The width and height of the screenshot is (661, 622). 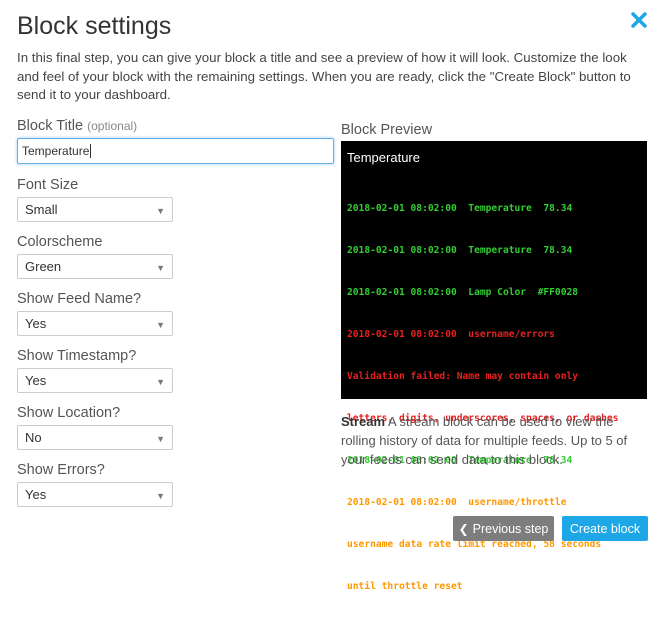 What do you see at coordinates (177, 370) in the screenshot?
I see `show-timestamp-group: Show Timestamp? Yes ▼` at bounding box center [177, 370].